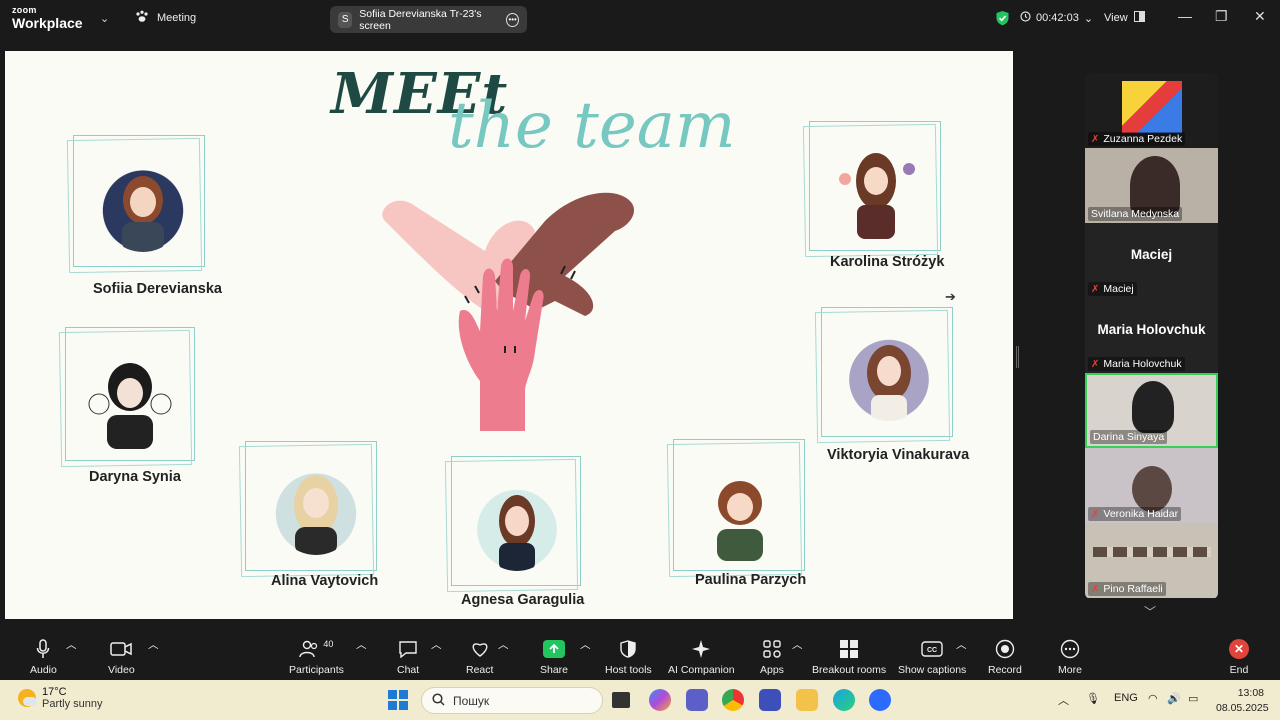 Image resolution: width=1280 pixels, height=720 pixels. Describe the element at coordinates (844, 700) in the screenshot. I see `edge-icon` at that location.